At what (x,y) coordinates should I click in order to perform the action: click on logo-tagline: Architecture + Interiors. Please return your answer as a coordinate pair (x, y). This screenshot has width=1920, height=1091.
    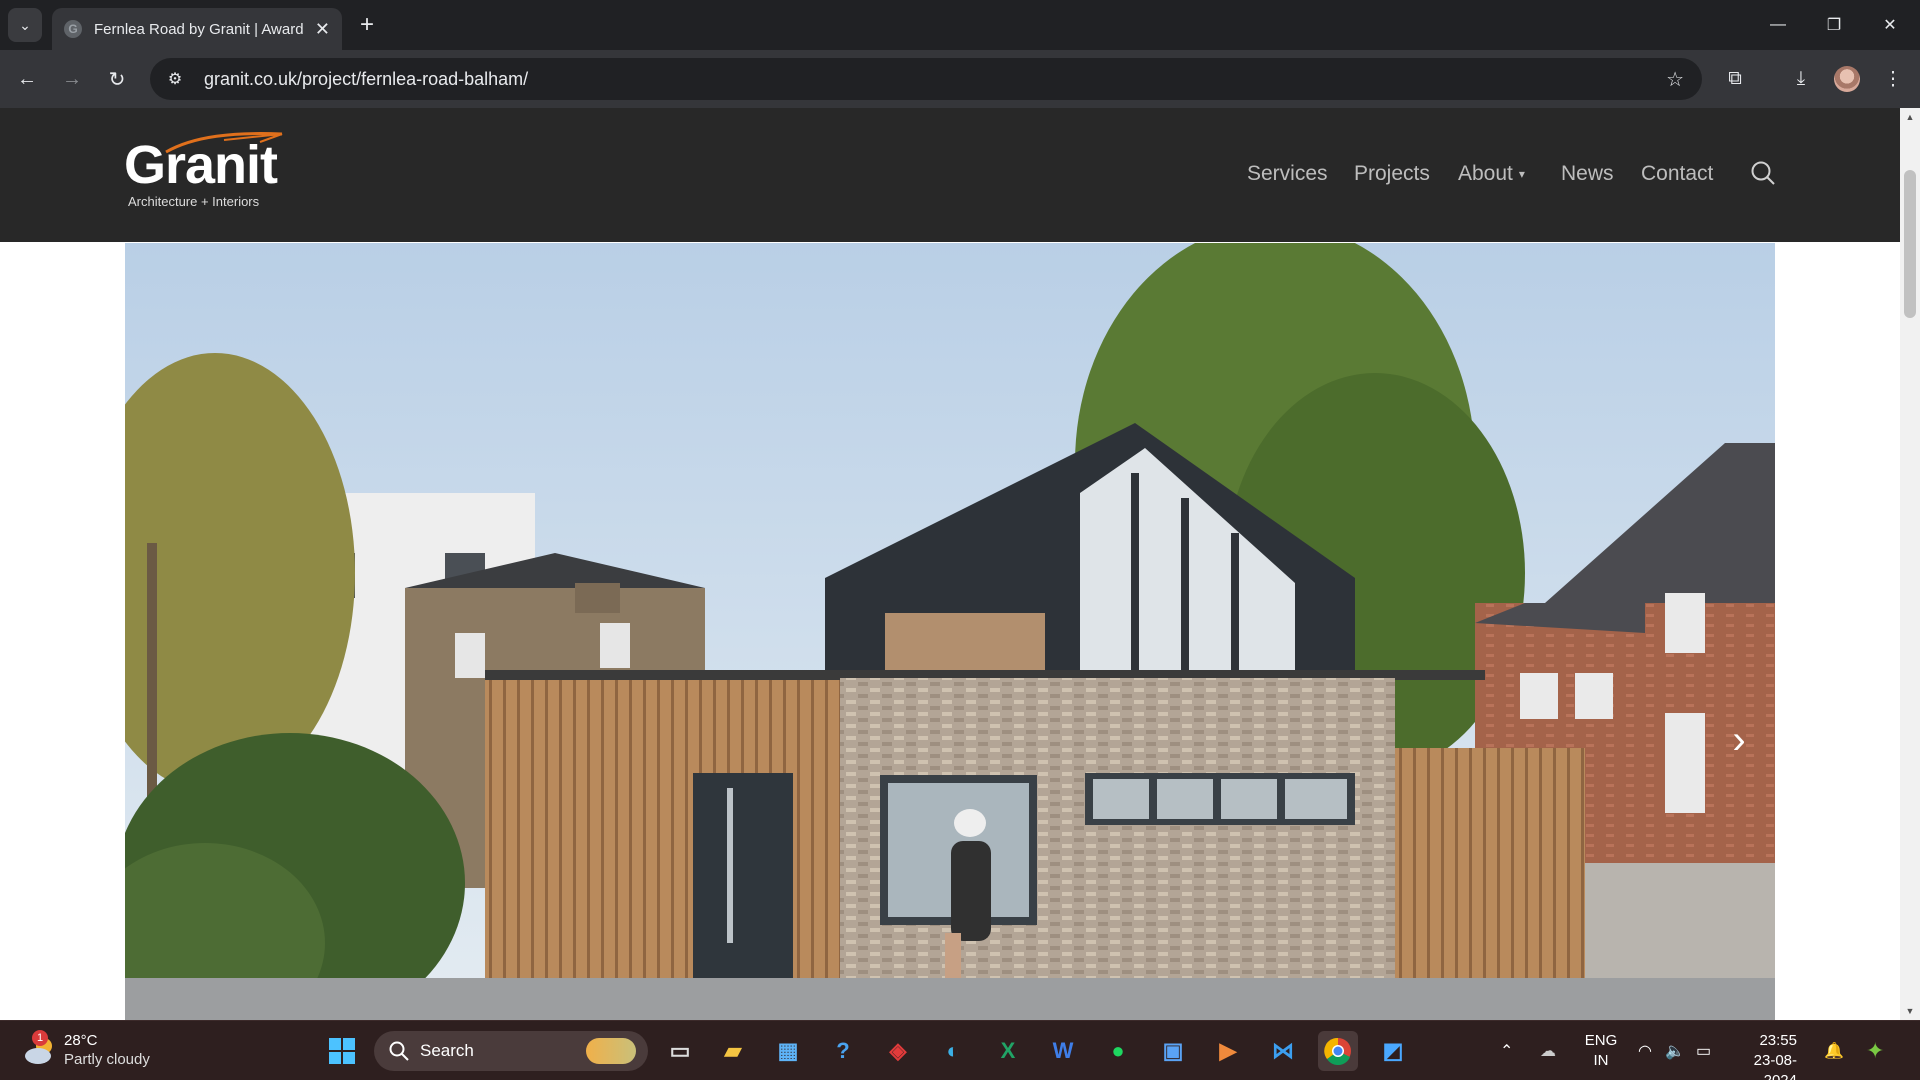
    Looking at the image, I should click on (194, 201).